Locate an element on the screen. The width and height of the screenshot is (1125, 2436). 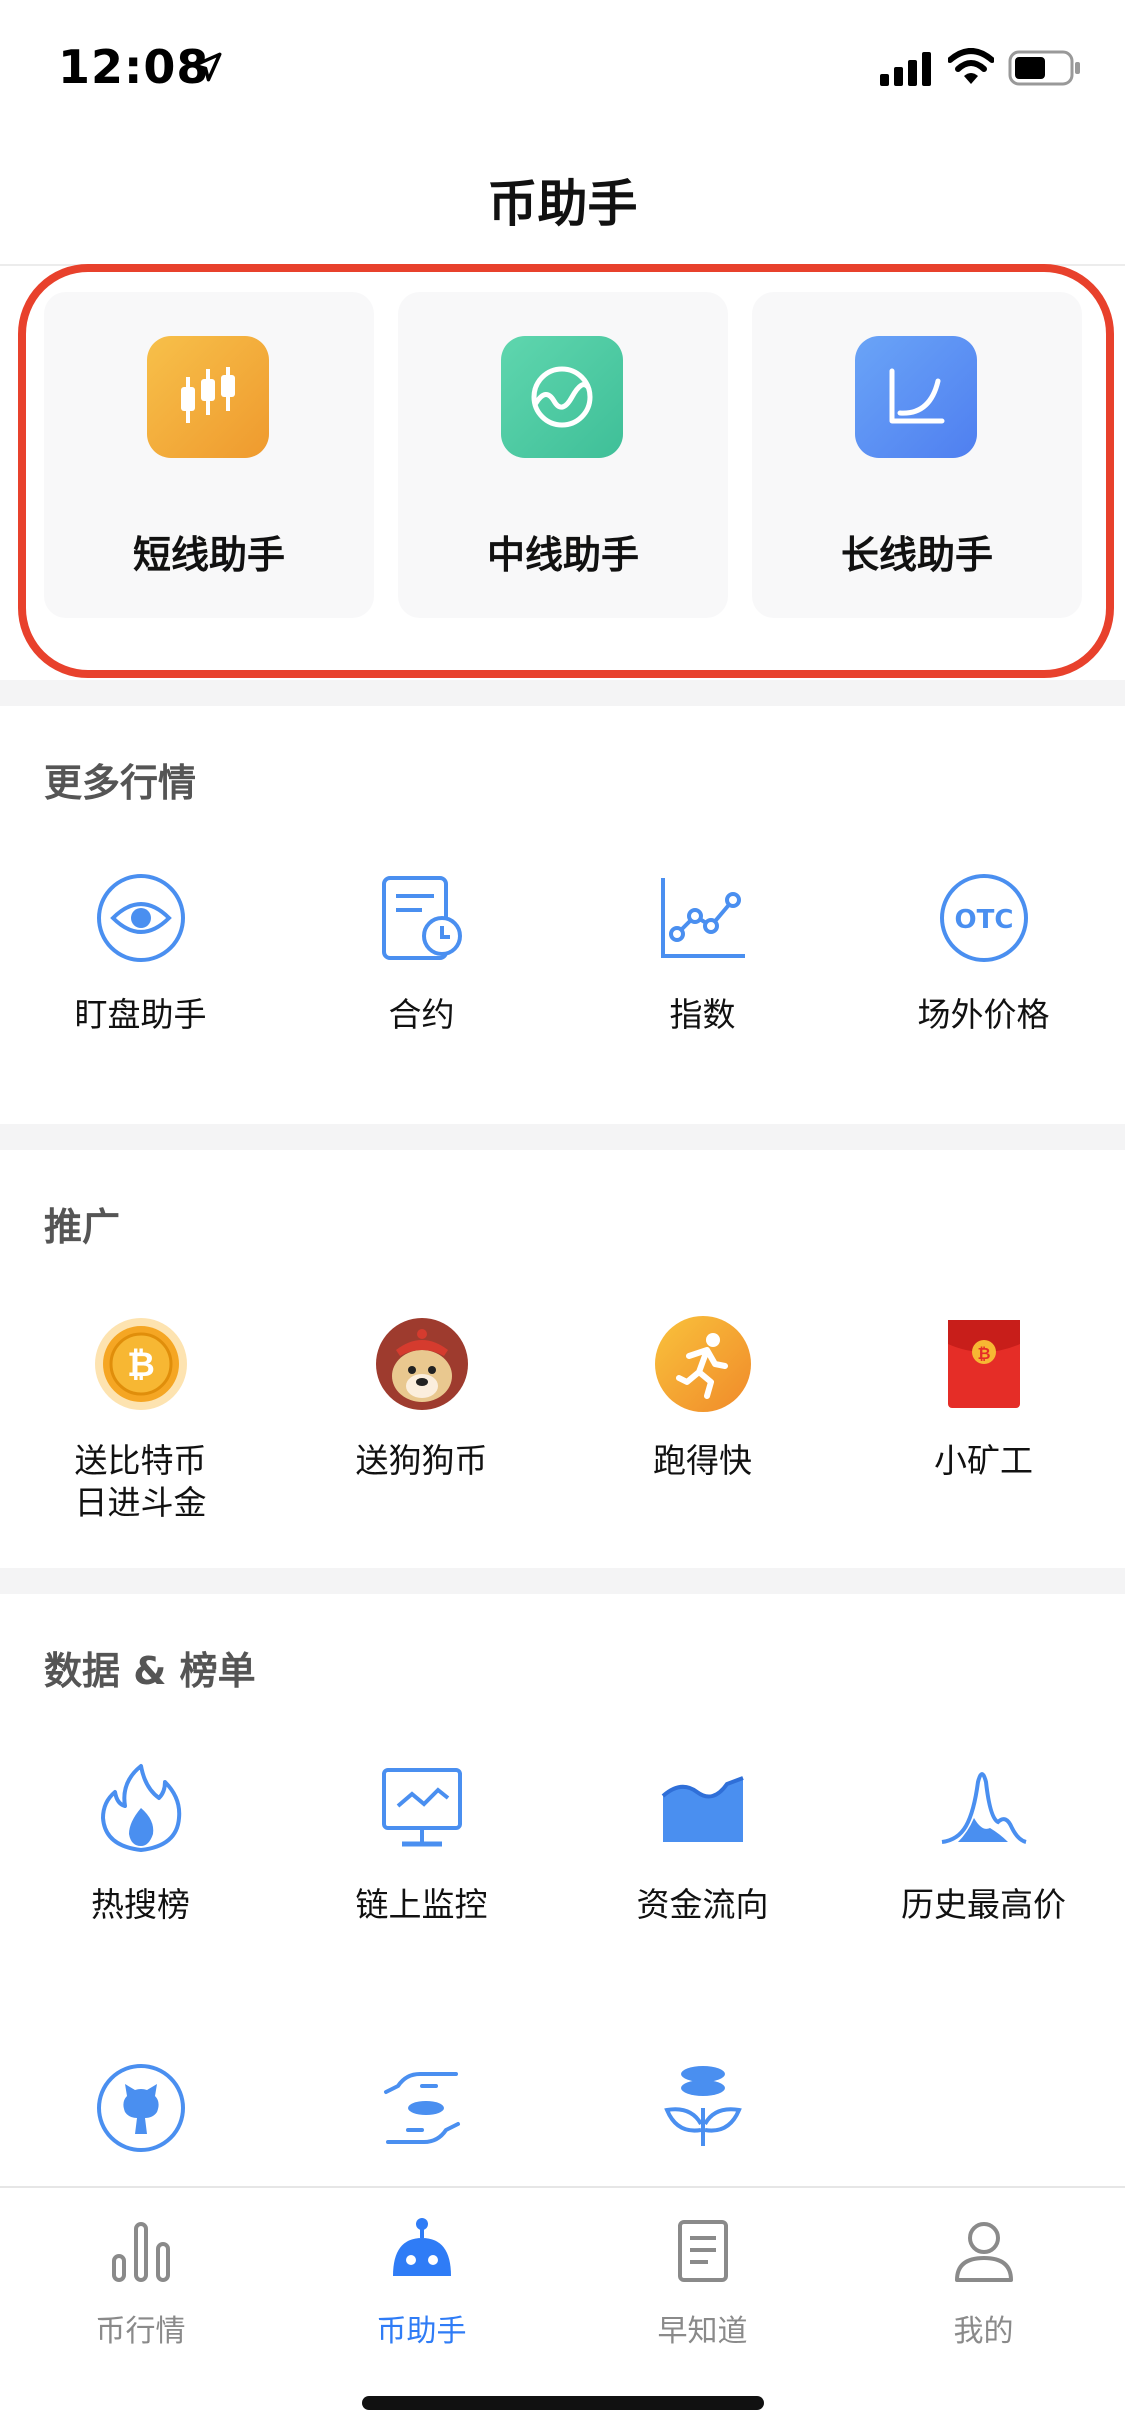
tab-assistant: 币助手 is located at coordinates (421, 2283).